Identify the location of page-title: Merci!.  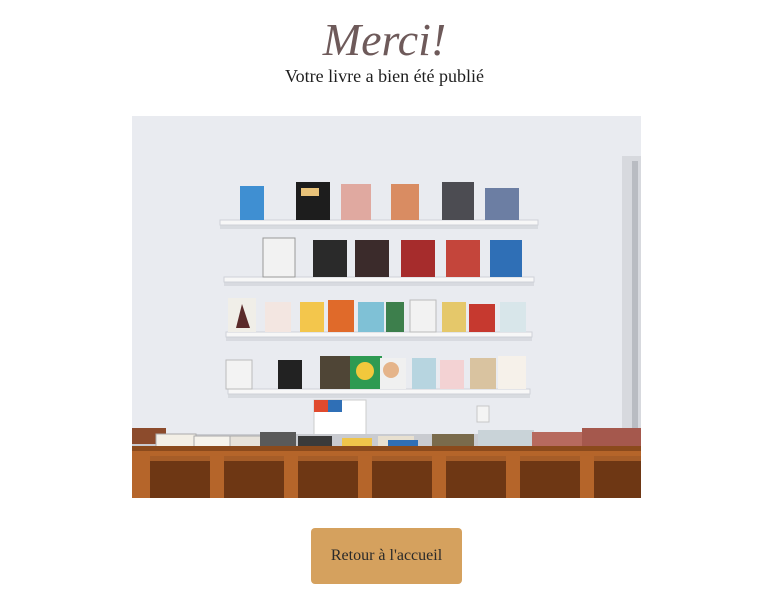
(384, 39).